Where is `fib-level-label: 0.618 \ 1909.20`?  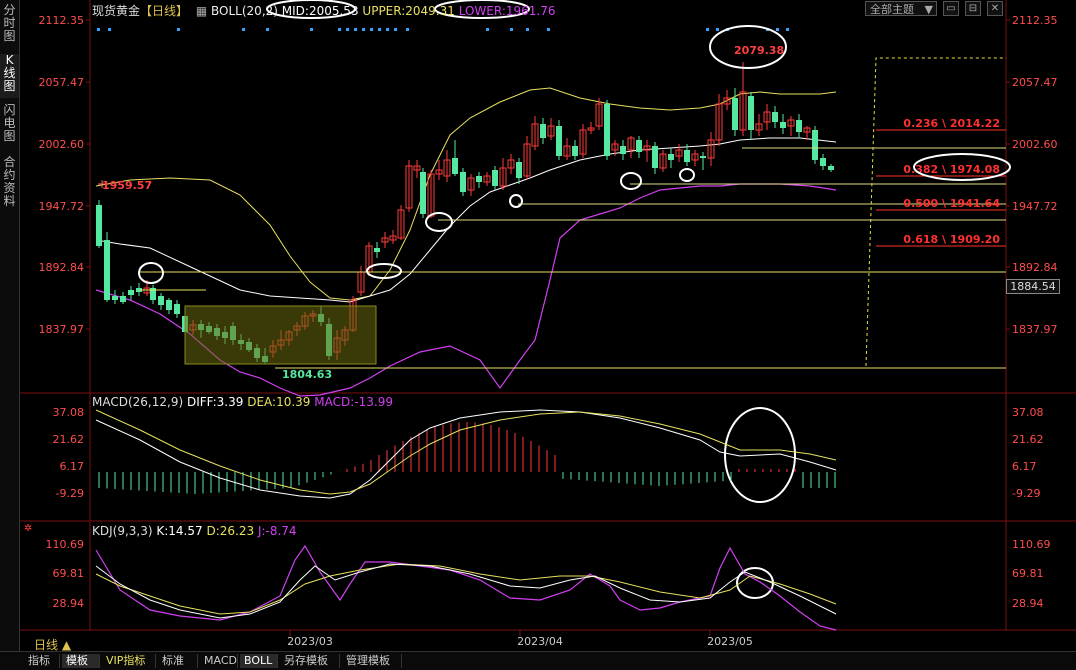
fib-level-label: 0.618 \ 1909.20 is located at coordinates (951, 239).